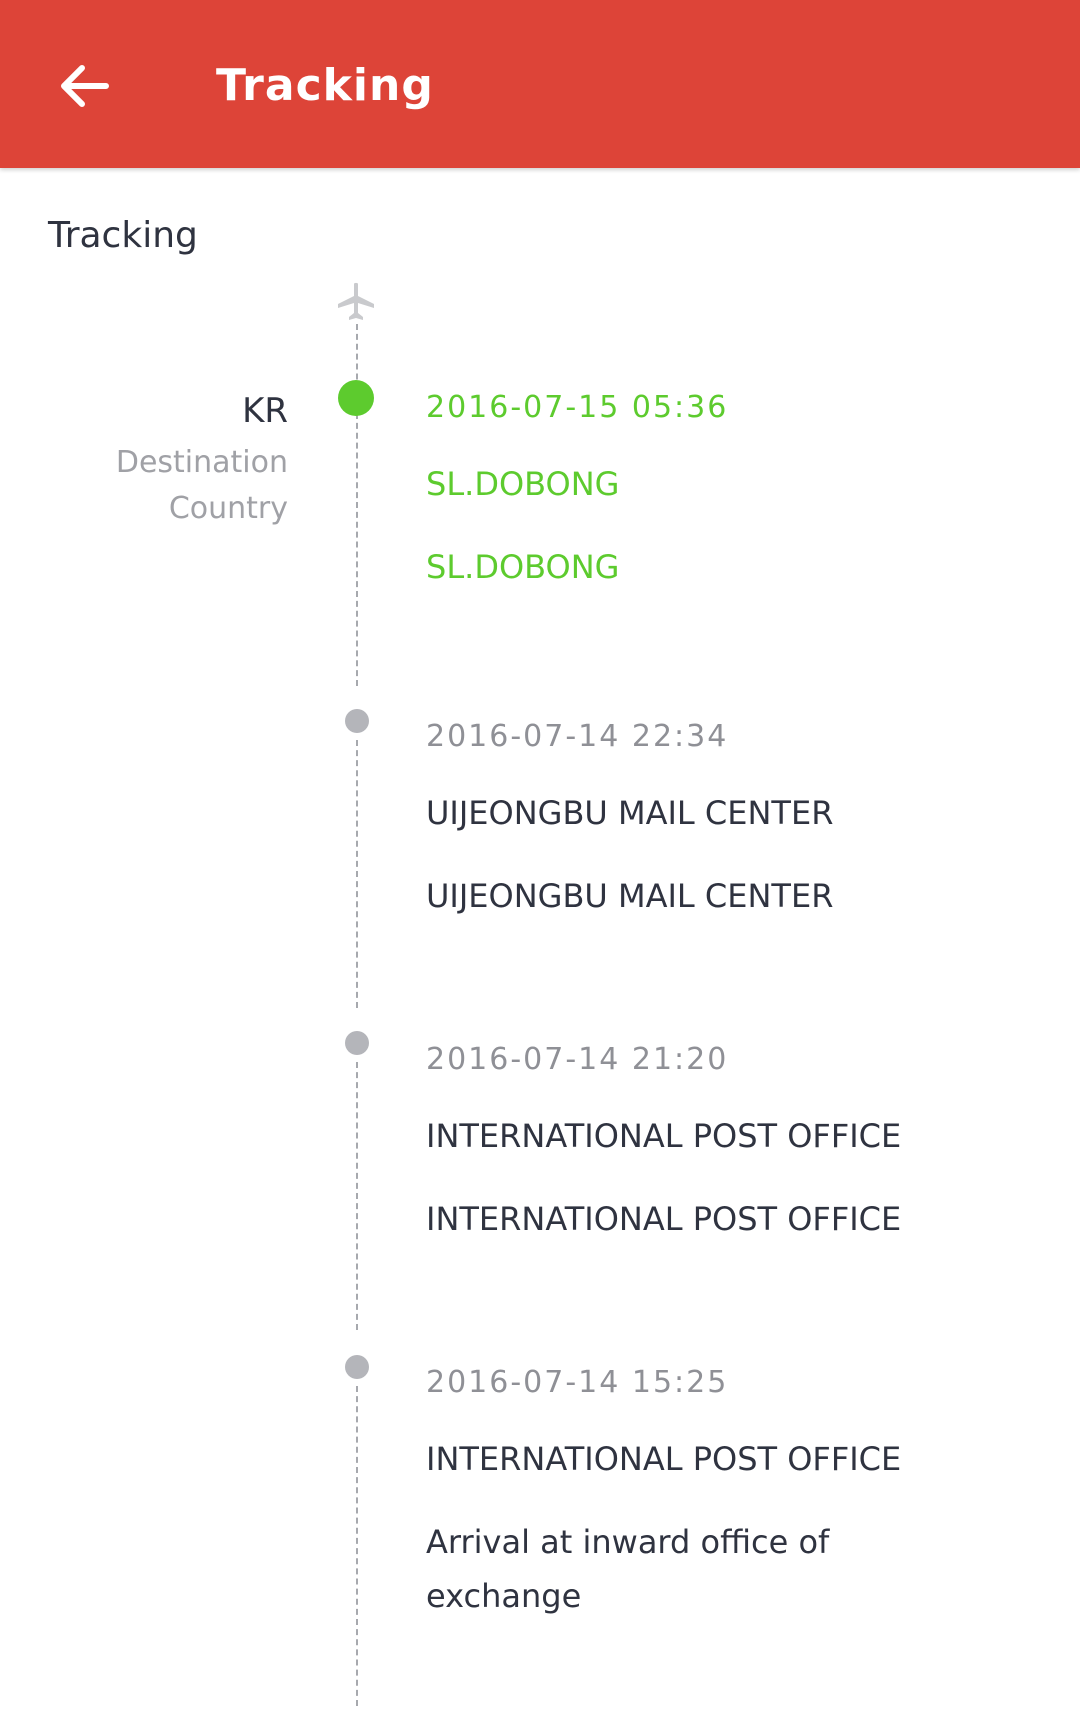  What do you see at coordinates (628, 1569) in the screenshot?
I see `event-description: Arrival at inward office of exchange` at bounding box center [628, 1569].